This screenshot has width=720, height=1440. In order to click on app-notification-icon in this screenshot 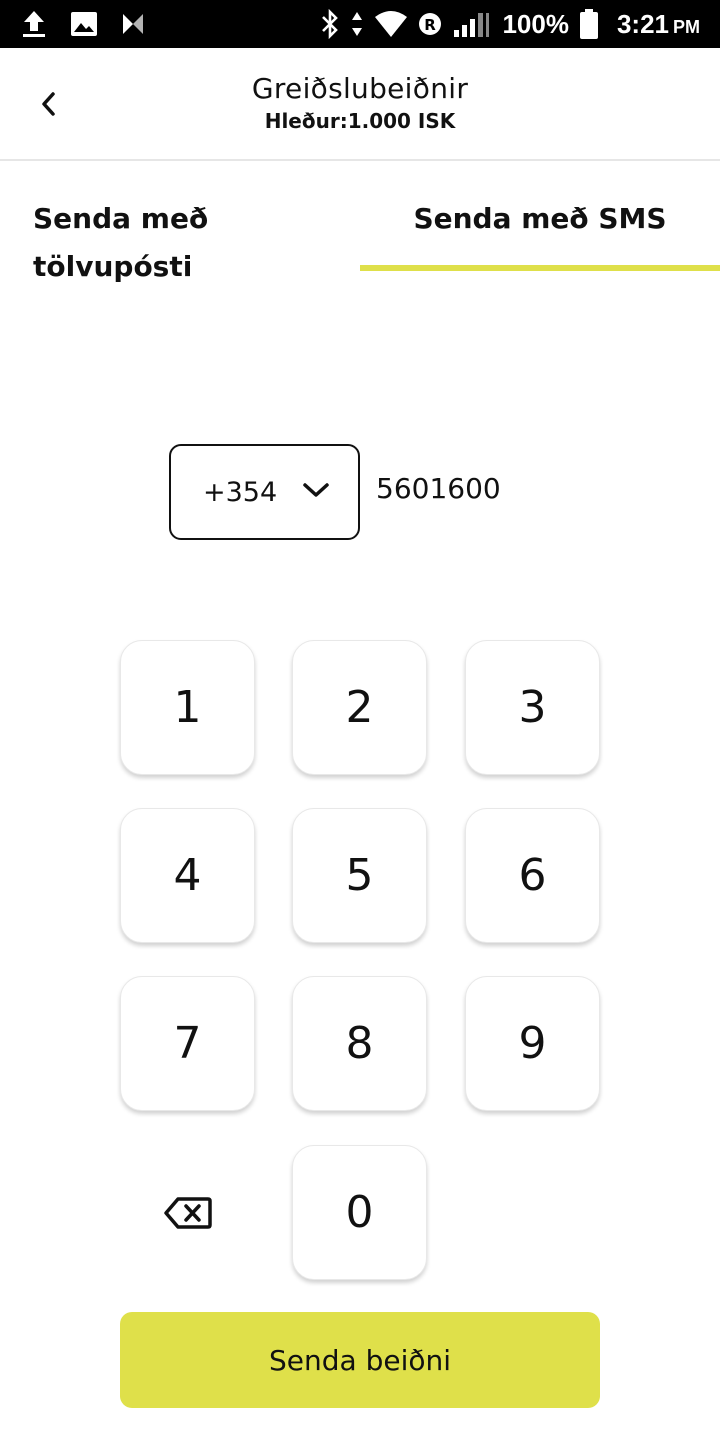, I will do `click(133, 24)`.